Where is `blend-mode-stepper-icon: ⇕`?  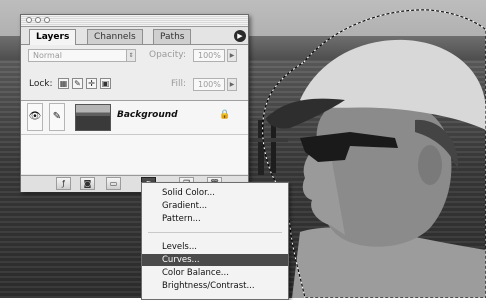
blend-mode-stepper-icon: ⇕ is located at coordinates (131, 55).